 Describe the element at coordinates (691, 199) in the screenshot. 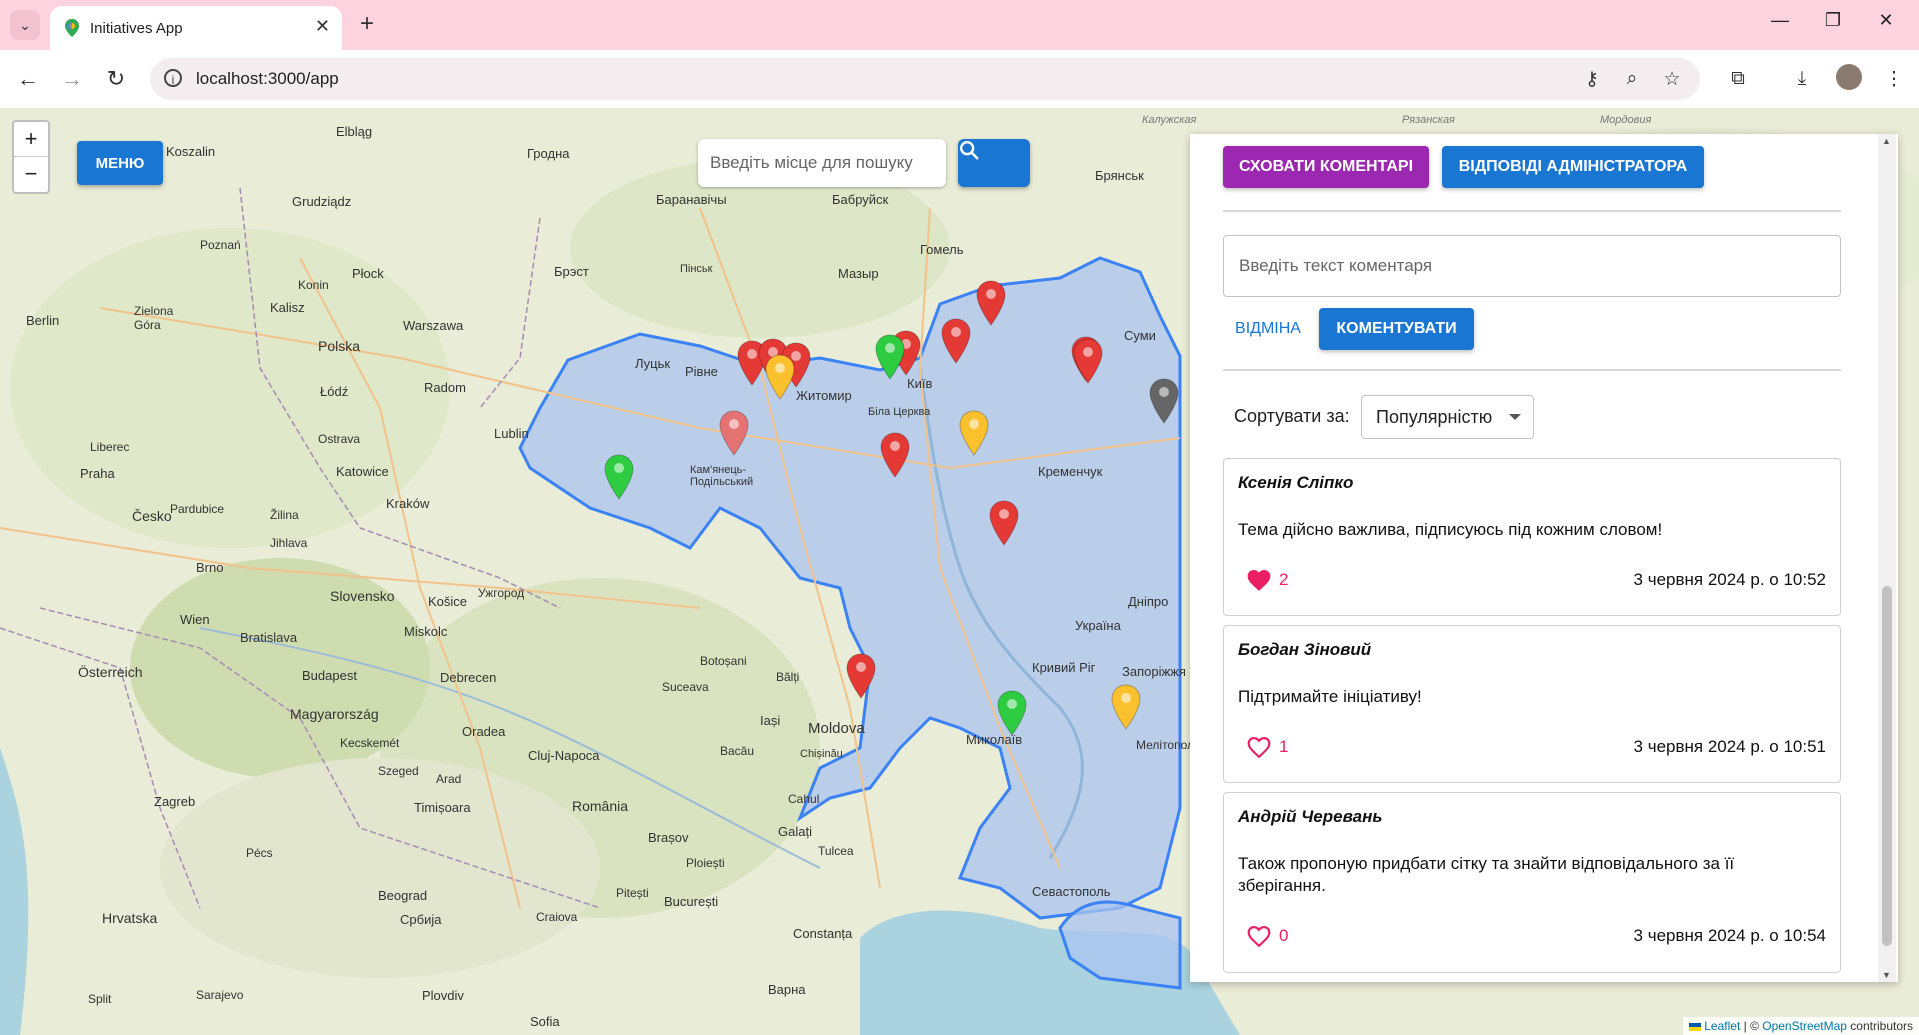

I see `map-label: Баранавічы` at that location.